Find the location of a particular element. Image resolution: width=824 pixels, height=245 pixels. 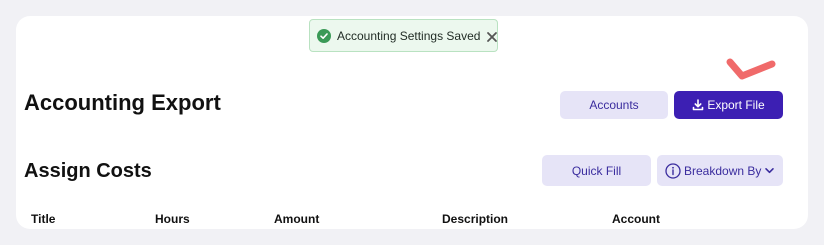

export-file-button: Export File is located at coordinates (728, 105).